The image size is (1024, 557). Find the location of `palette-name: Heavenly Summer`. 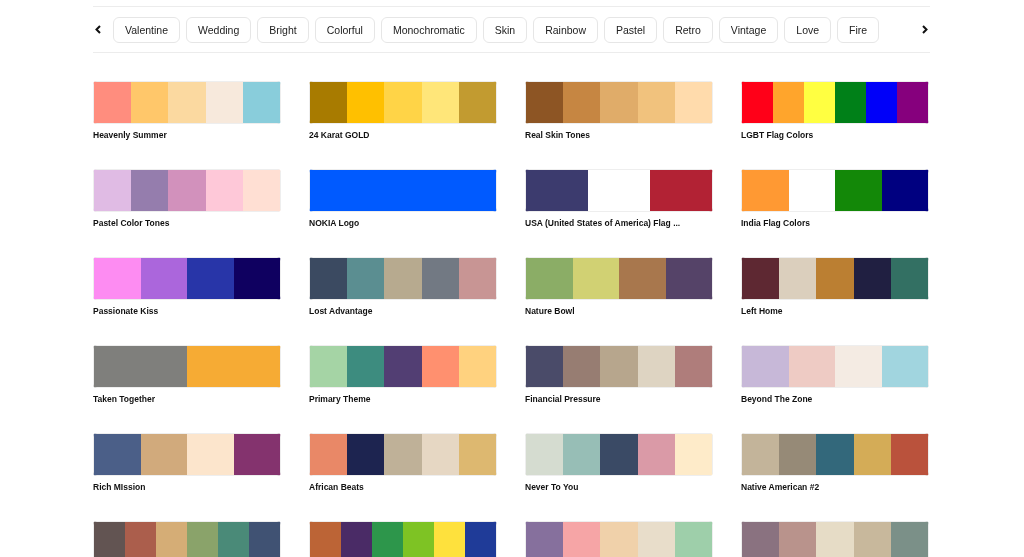

palette-name: Heavenly Summer is located at coordinates (130, 136).